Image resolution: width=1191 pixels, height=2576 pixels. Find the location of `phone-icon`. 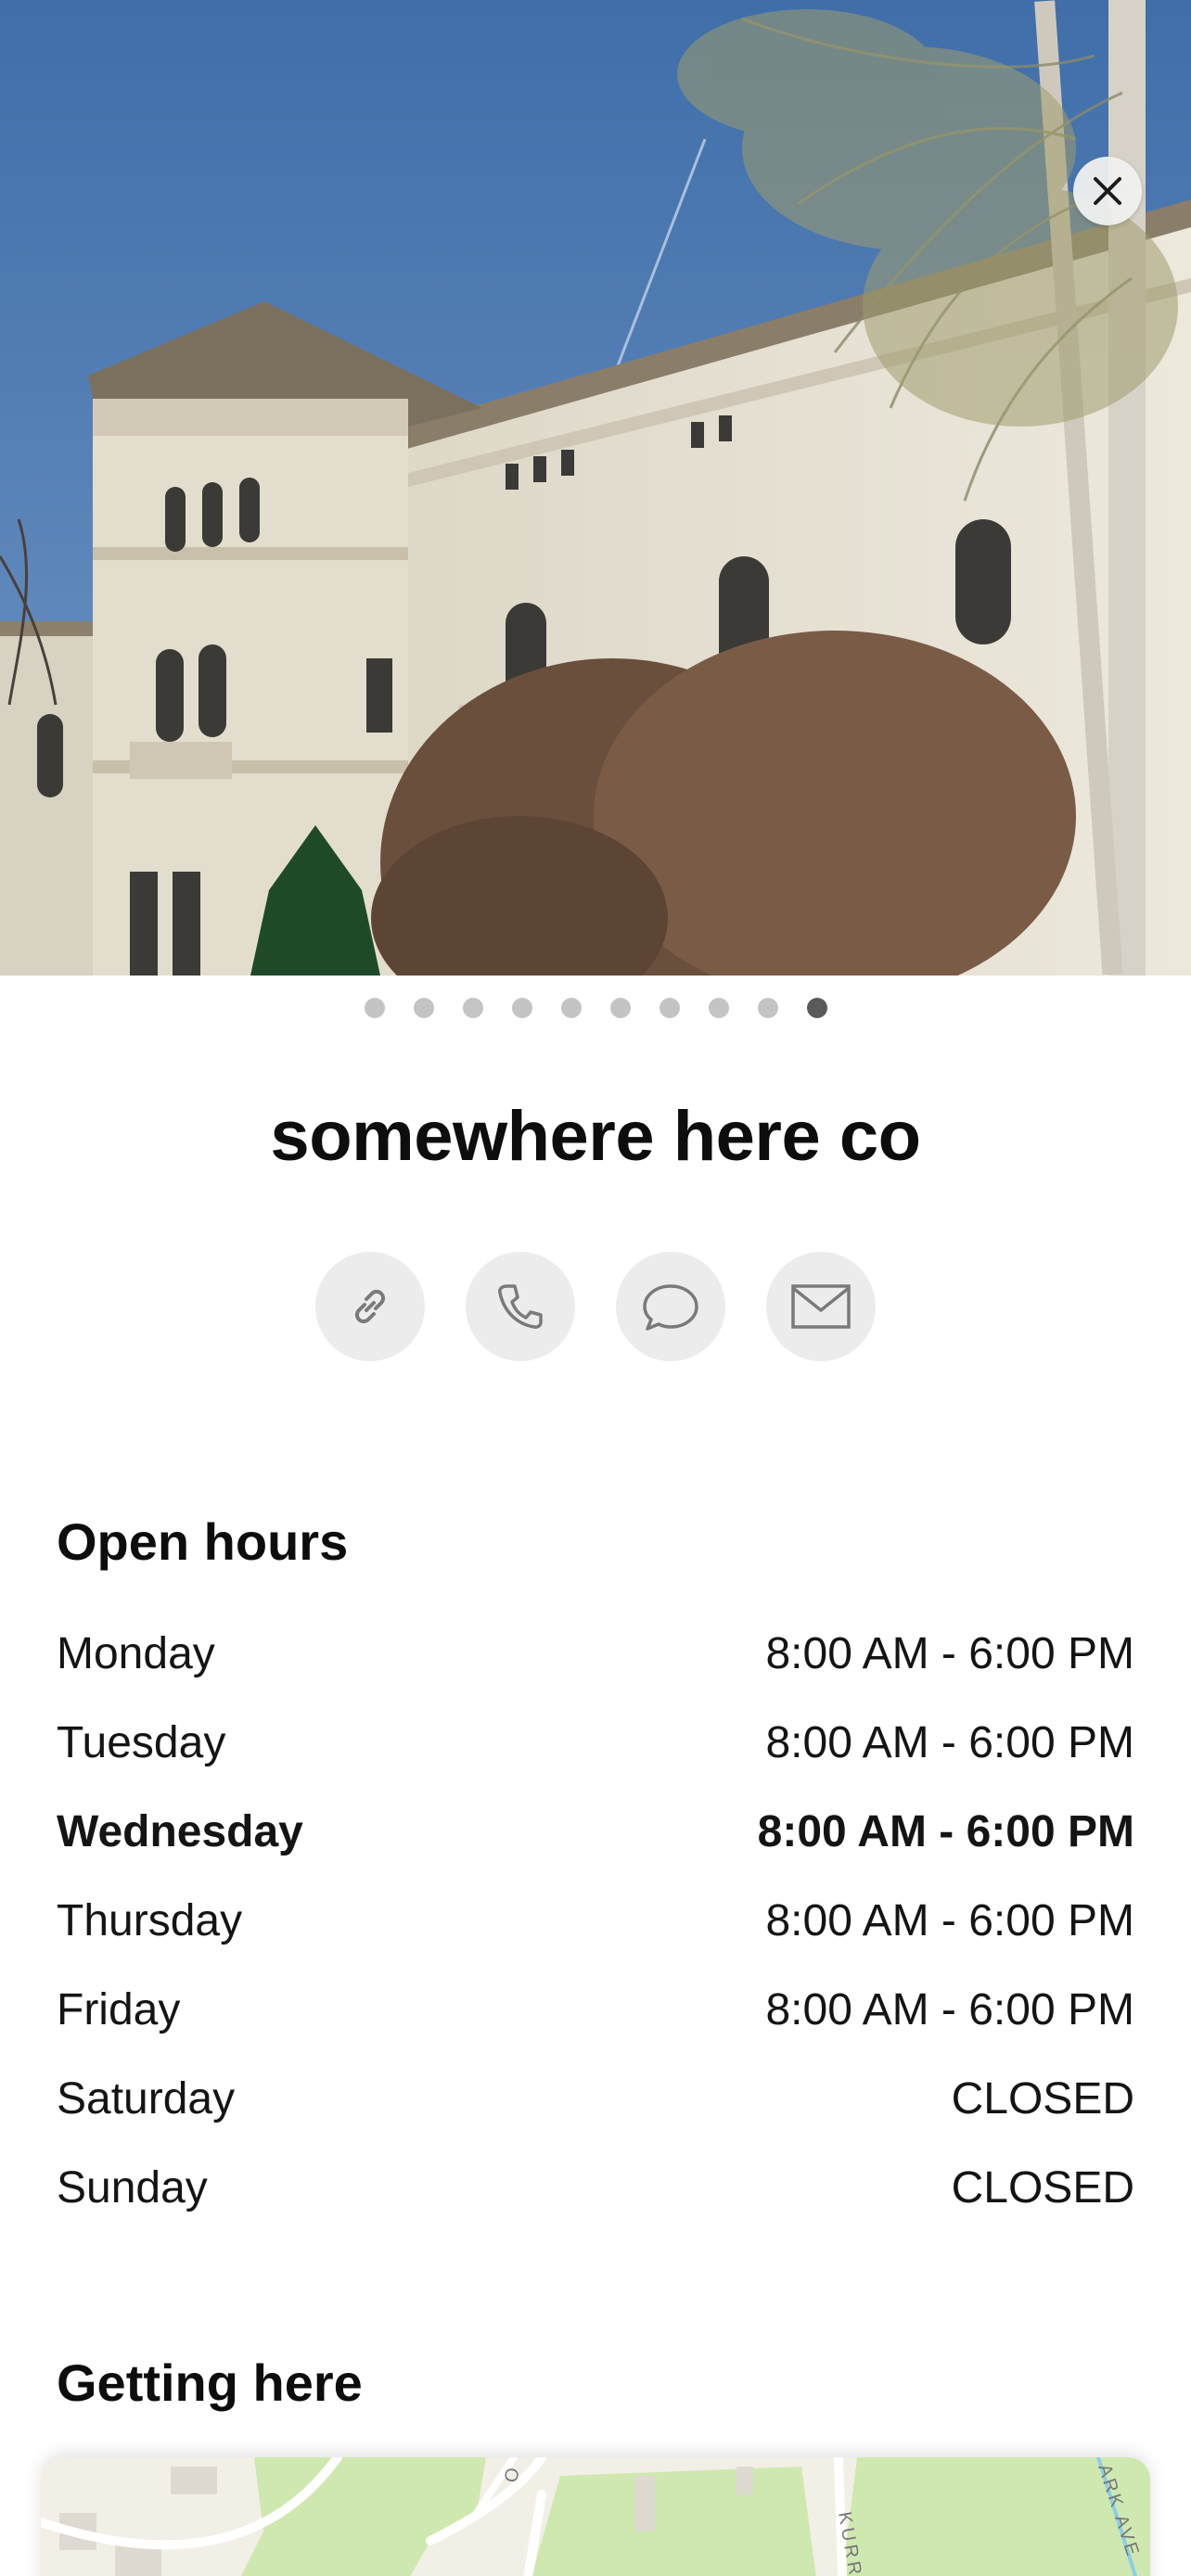

phone-icon is located at coordinates (520, 1306).